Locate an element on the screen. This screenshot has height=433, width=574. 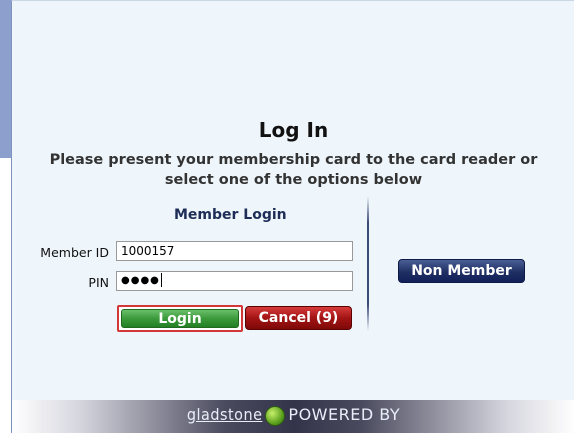
globe-icon is located at coordinates (275, 415).